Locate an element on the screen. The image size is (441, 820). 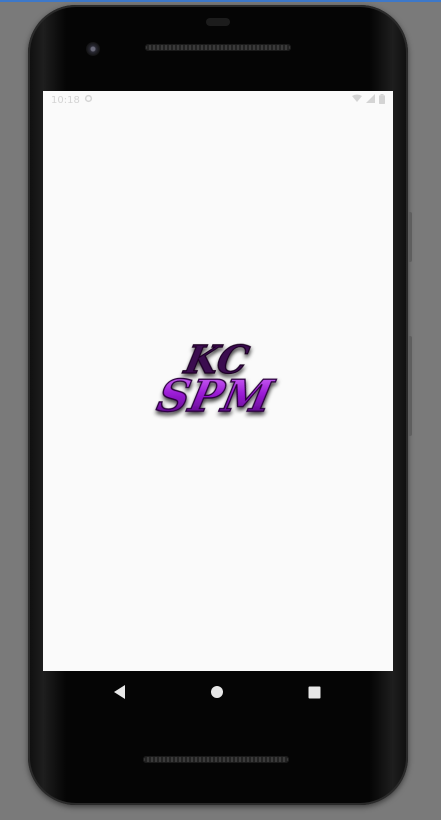
logo-line-spm: SPM is located at coordinates (216, 395).